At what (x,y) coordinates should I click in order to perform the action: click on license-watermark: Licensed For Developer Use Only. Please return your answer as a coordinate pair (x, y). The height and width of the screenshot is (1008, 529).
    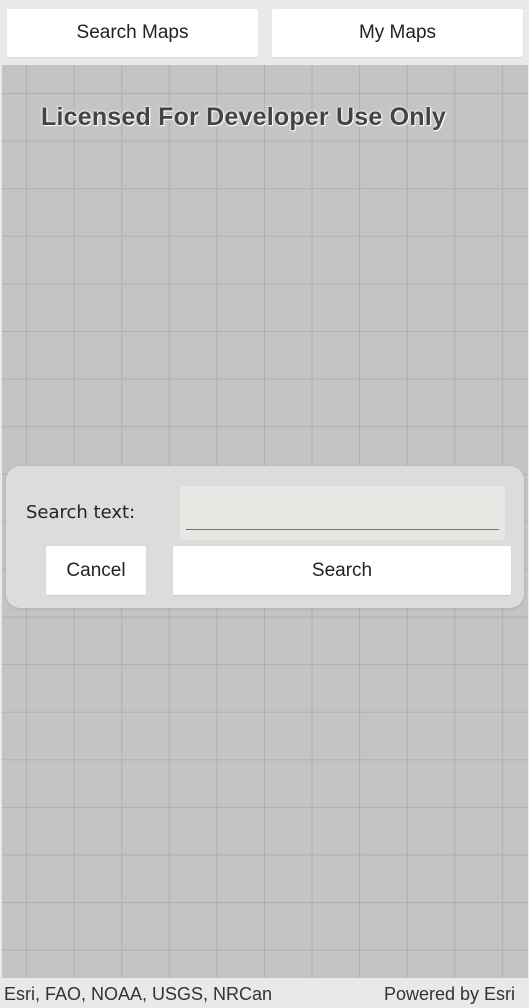
    Looking at the image, I should click on (243, 117).